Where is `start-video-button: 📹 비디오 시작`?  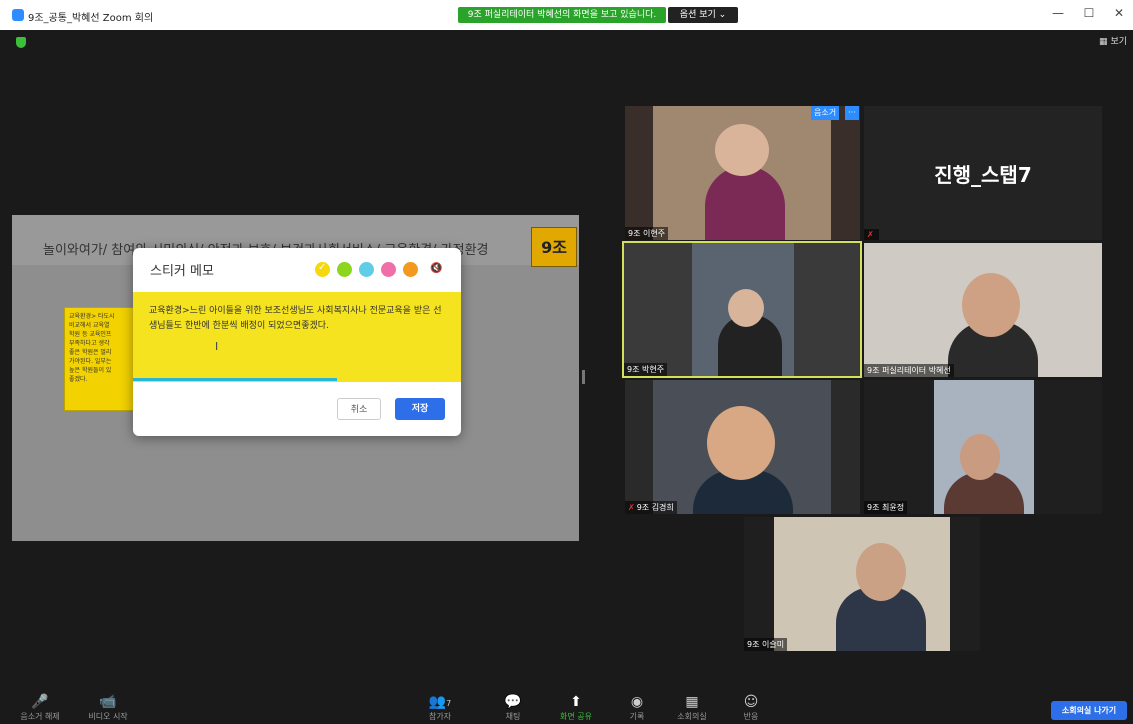 start-video-button: 📹 비디오 시작 is located at coordinates (108, 707).